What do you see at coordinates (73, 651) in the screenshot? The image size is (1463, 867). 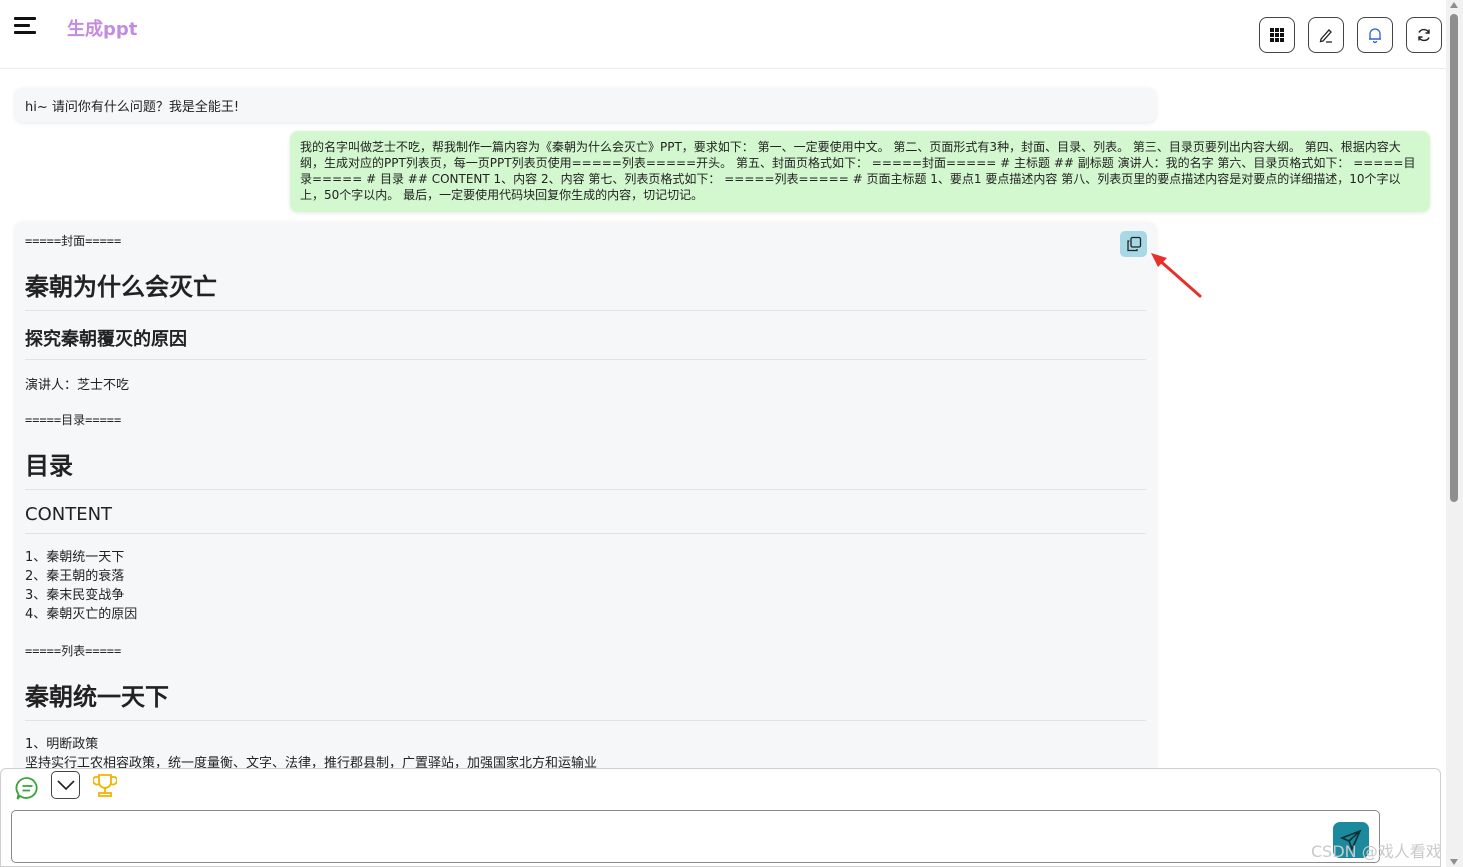 I see `list-marker: =====列表=====` at bounding box center [73, 651].